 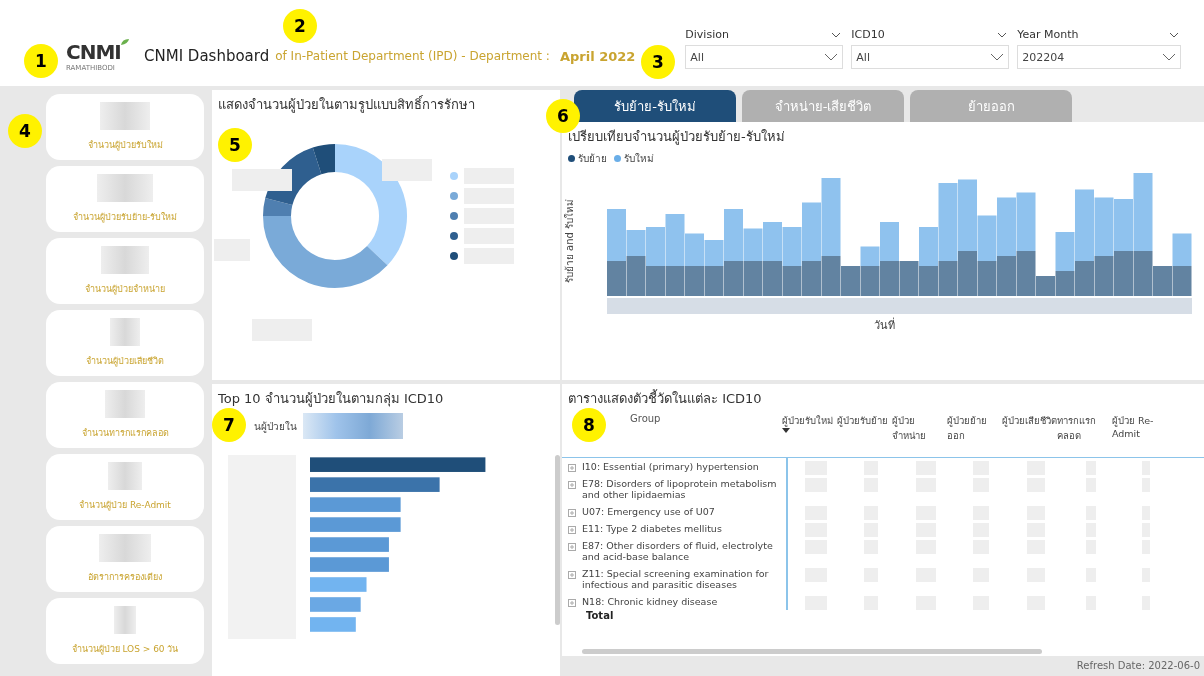 What do you see at coordinates (207, 56) in the screenshot?
I see `dashboard-title: CNMI Dashboard` at bounding box center [207, 56].